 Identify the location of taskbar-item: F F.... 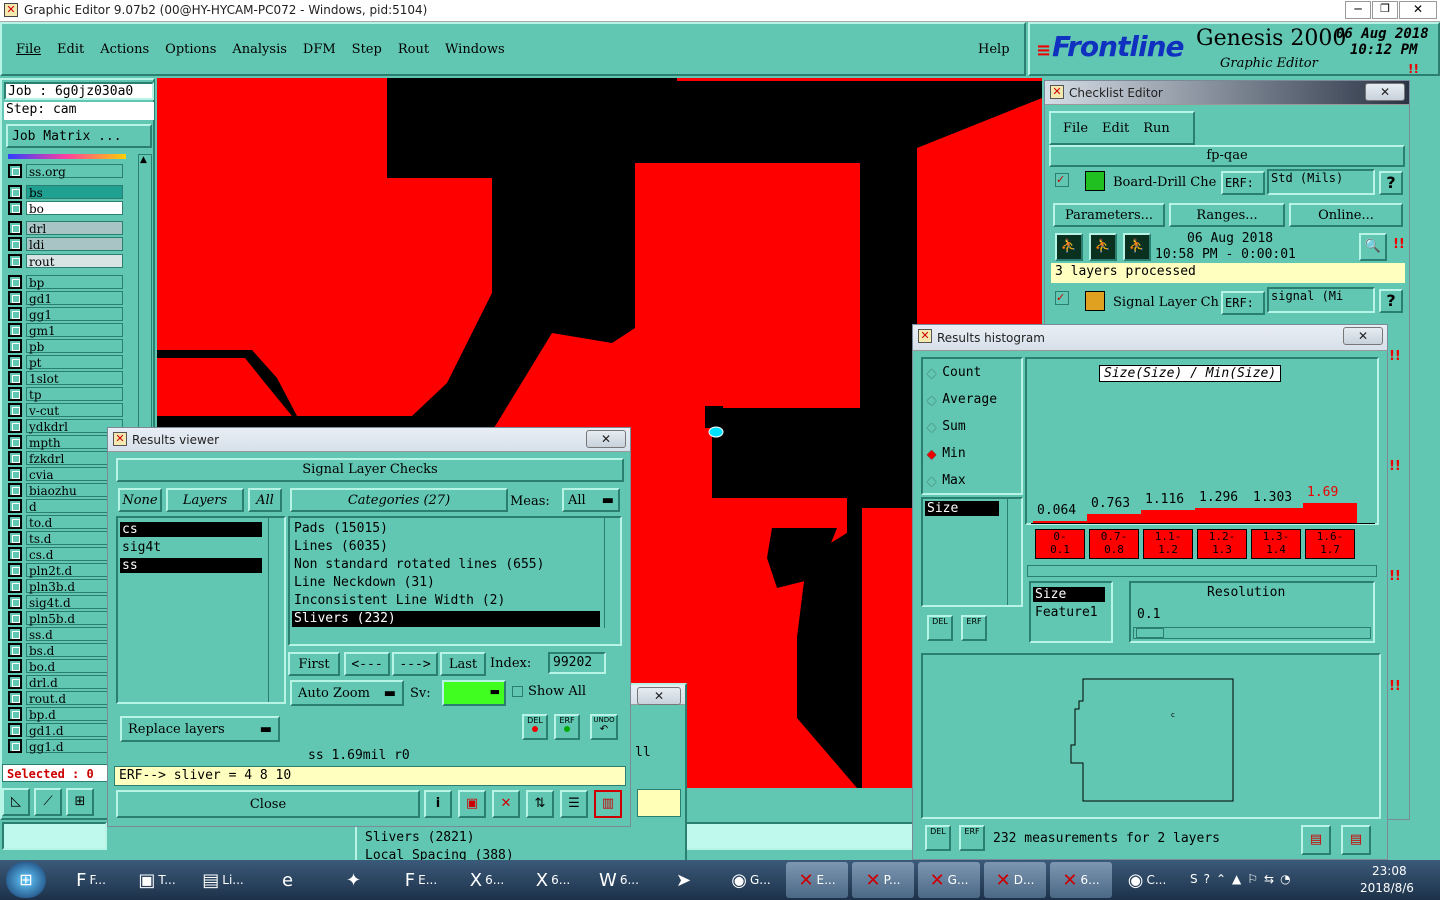
(91, 880).